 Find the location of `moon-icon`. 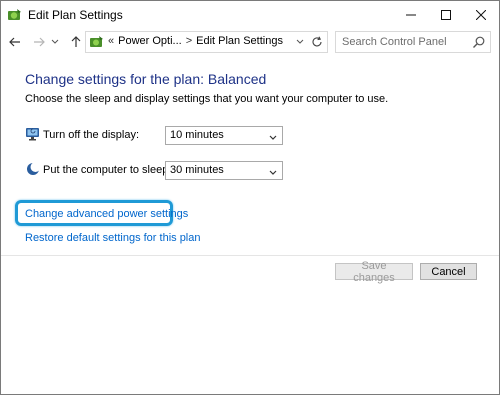

moon-icon is located at coordinates (33, 169).